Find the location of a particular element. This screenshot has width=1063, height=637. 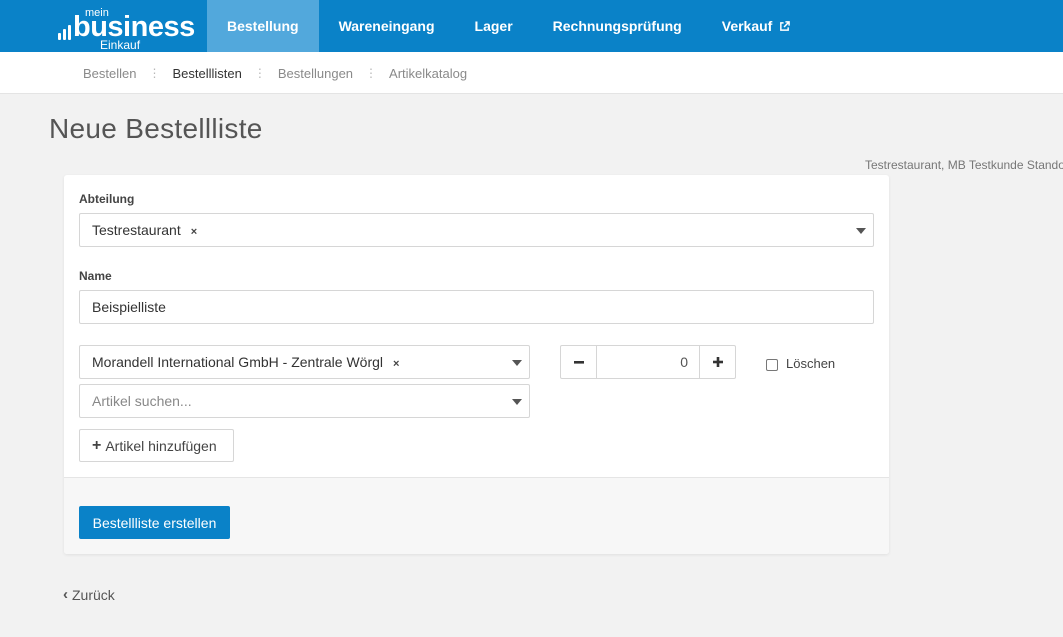

plus-icon is located at coordinates (717, 362).